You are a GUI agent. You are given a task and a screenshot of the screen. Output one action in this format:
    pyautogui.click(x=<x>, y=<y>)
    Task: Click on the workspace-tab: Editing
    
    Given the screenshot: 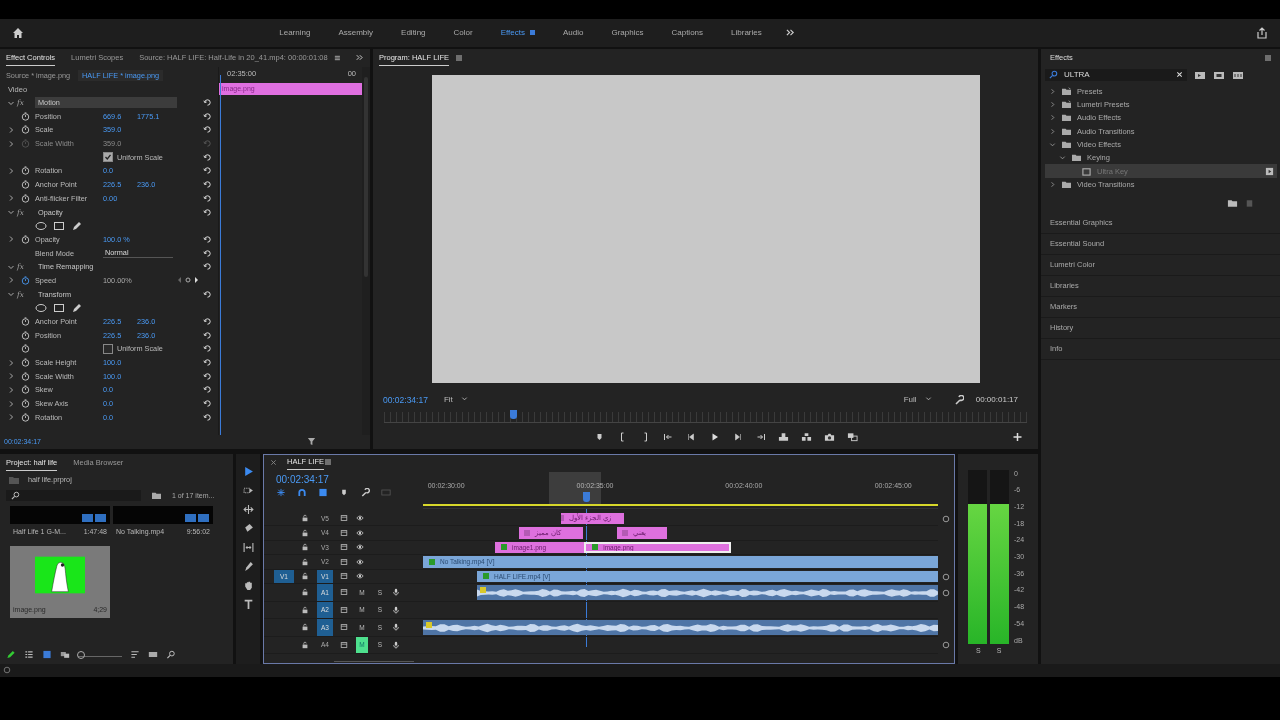 What is the action you would take?
    pyautogui.click(x=413, y=33)
    